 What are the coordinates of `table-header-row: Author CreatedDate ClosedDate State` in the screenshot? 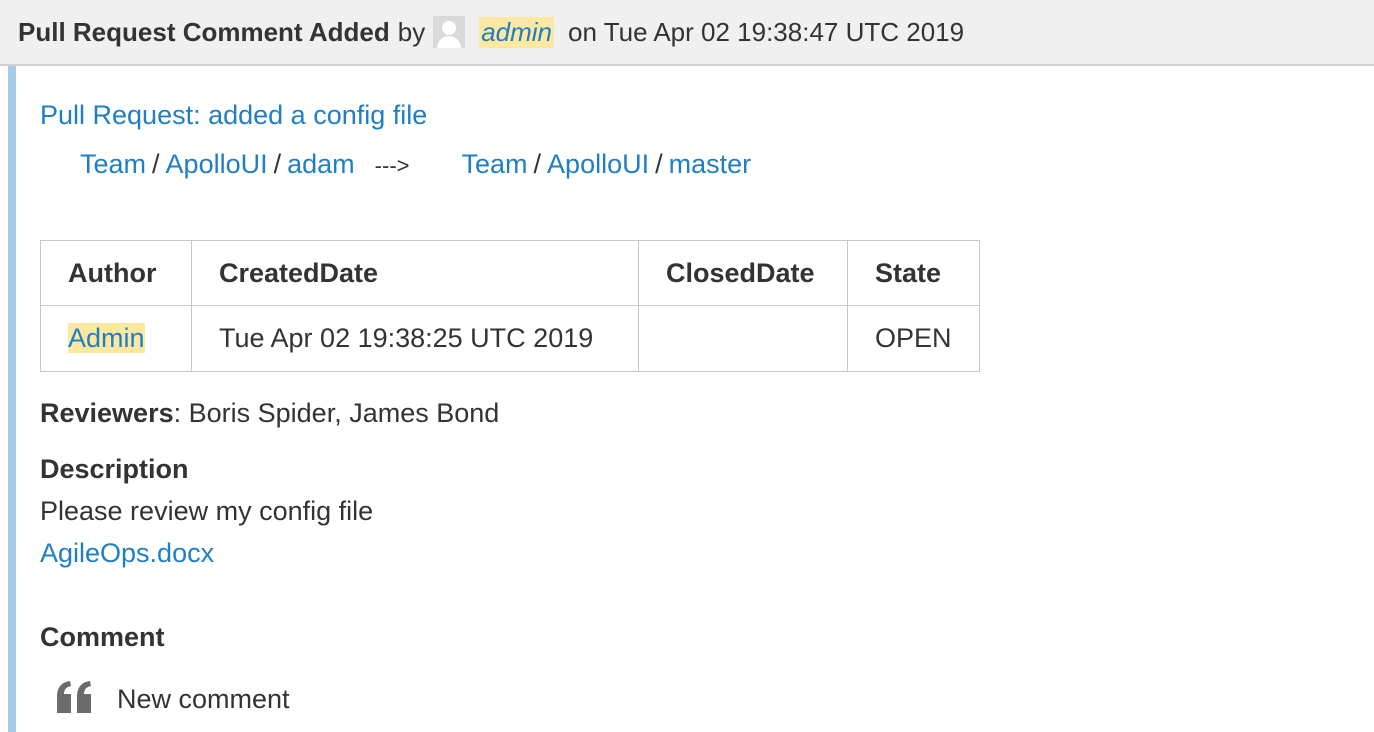 It's located at (510, 273).